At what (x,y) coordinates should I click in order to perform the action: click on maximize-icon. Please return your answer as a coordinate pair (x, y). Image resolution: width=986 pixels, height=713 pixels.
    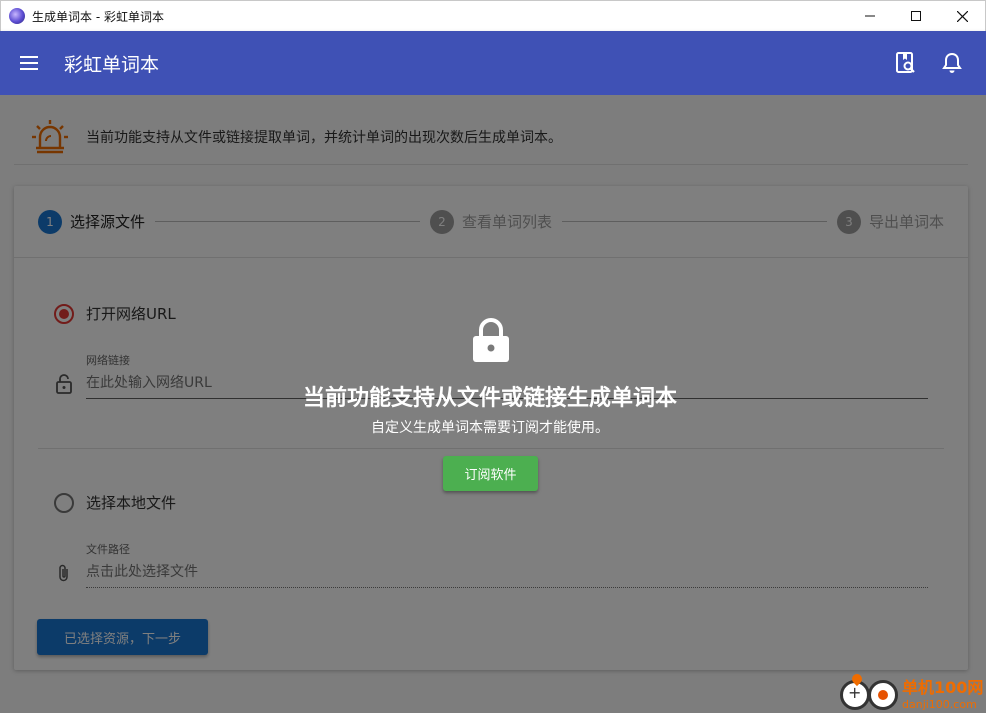
    Looking at the image, I should click on (916, 16).